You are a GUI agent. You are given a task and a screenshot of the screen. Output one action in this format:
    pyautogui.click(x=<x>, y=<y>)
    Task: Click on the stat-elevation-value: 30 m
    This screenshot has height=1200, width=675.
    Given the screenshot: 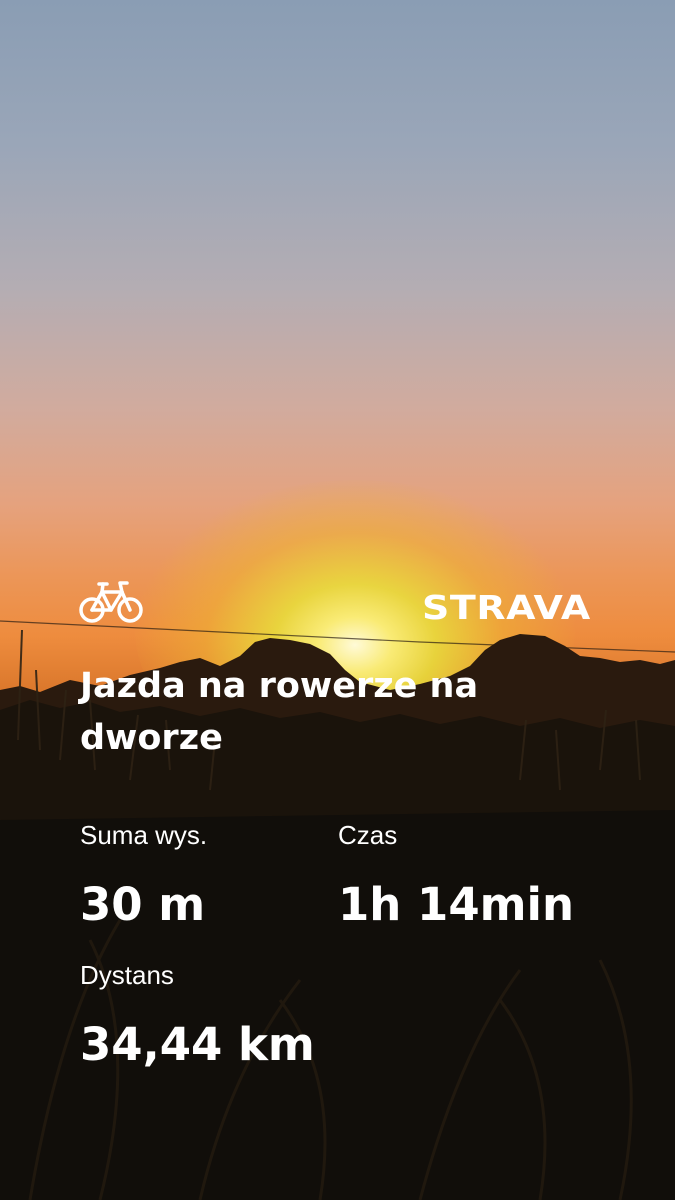 What is the action you would take?
    pyautogui.click(x=143, y=904)
    